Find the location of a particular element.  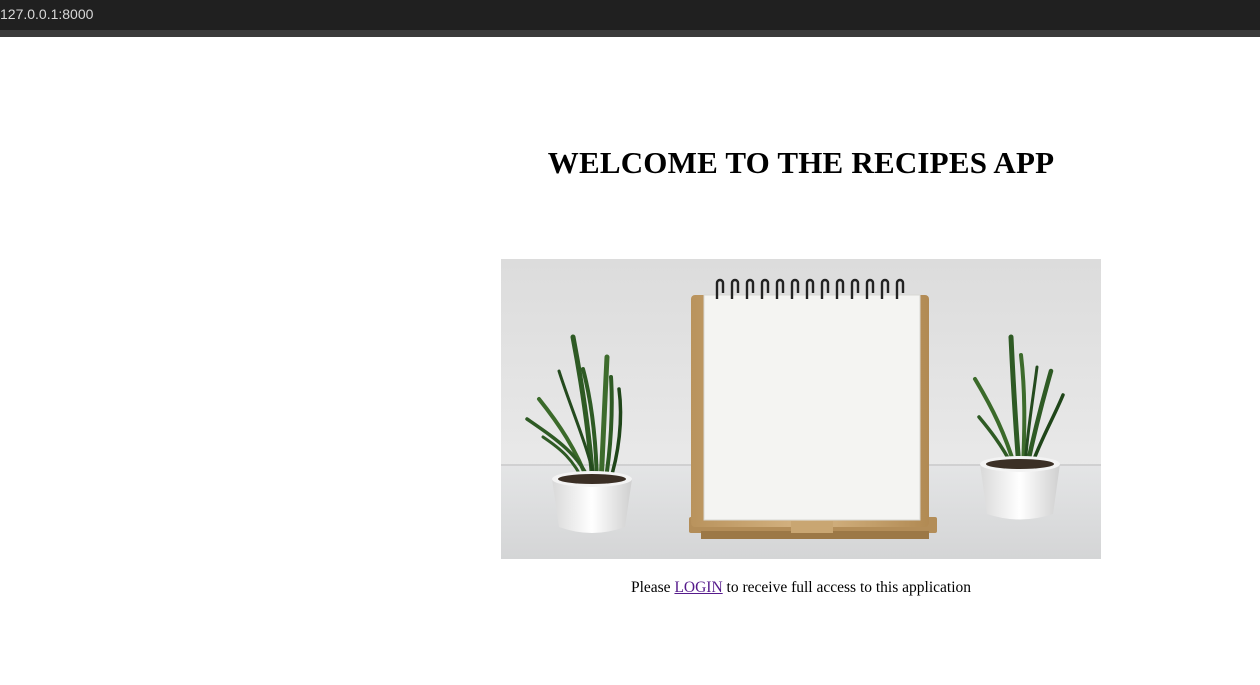

login-link: LOGIN is located at coordinates (698, 587).